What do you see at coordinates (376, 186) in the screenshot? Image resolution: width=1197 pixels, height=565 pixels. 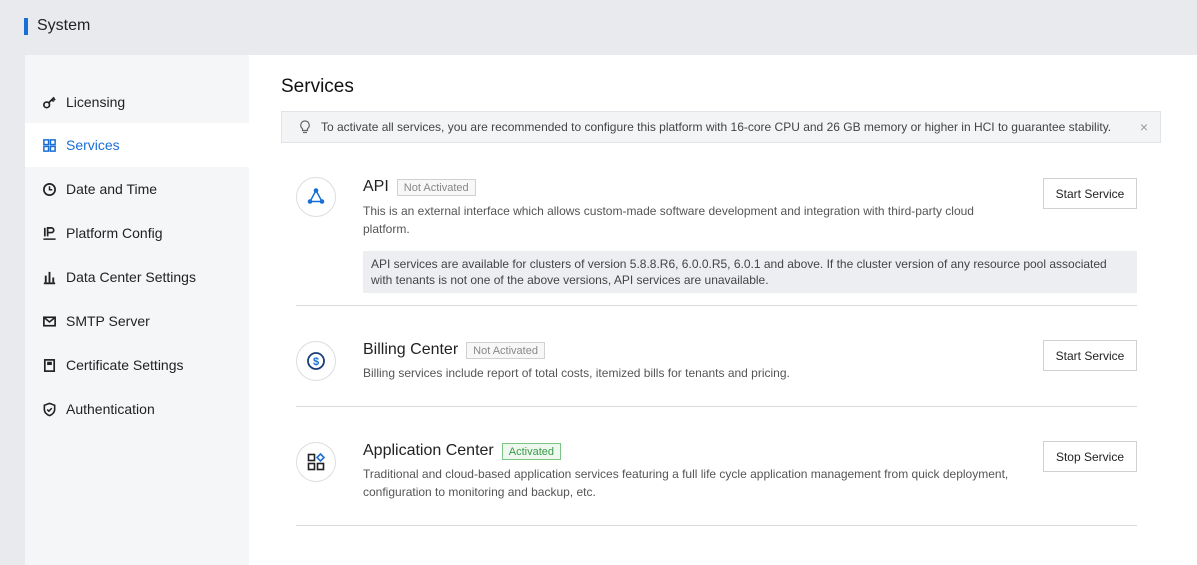 I see `service-name: API` at bounding box center [376, 186].